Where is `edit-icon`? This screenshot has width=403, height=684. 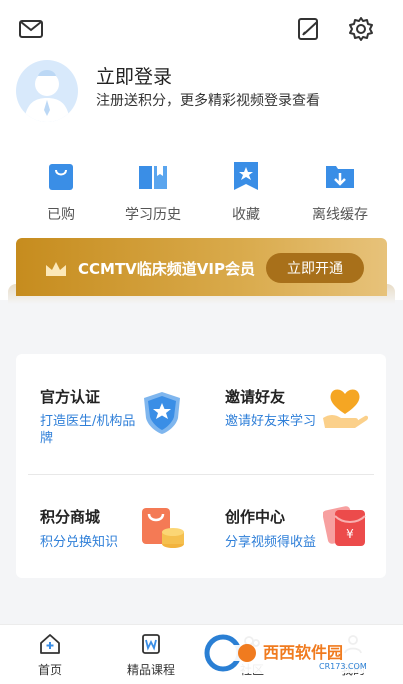
edit-icon is located at coordinates (309, 29).